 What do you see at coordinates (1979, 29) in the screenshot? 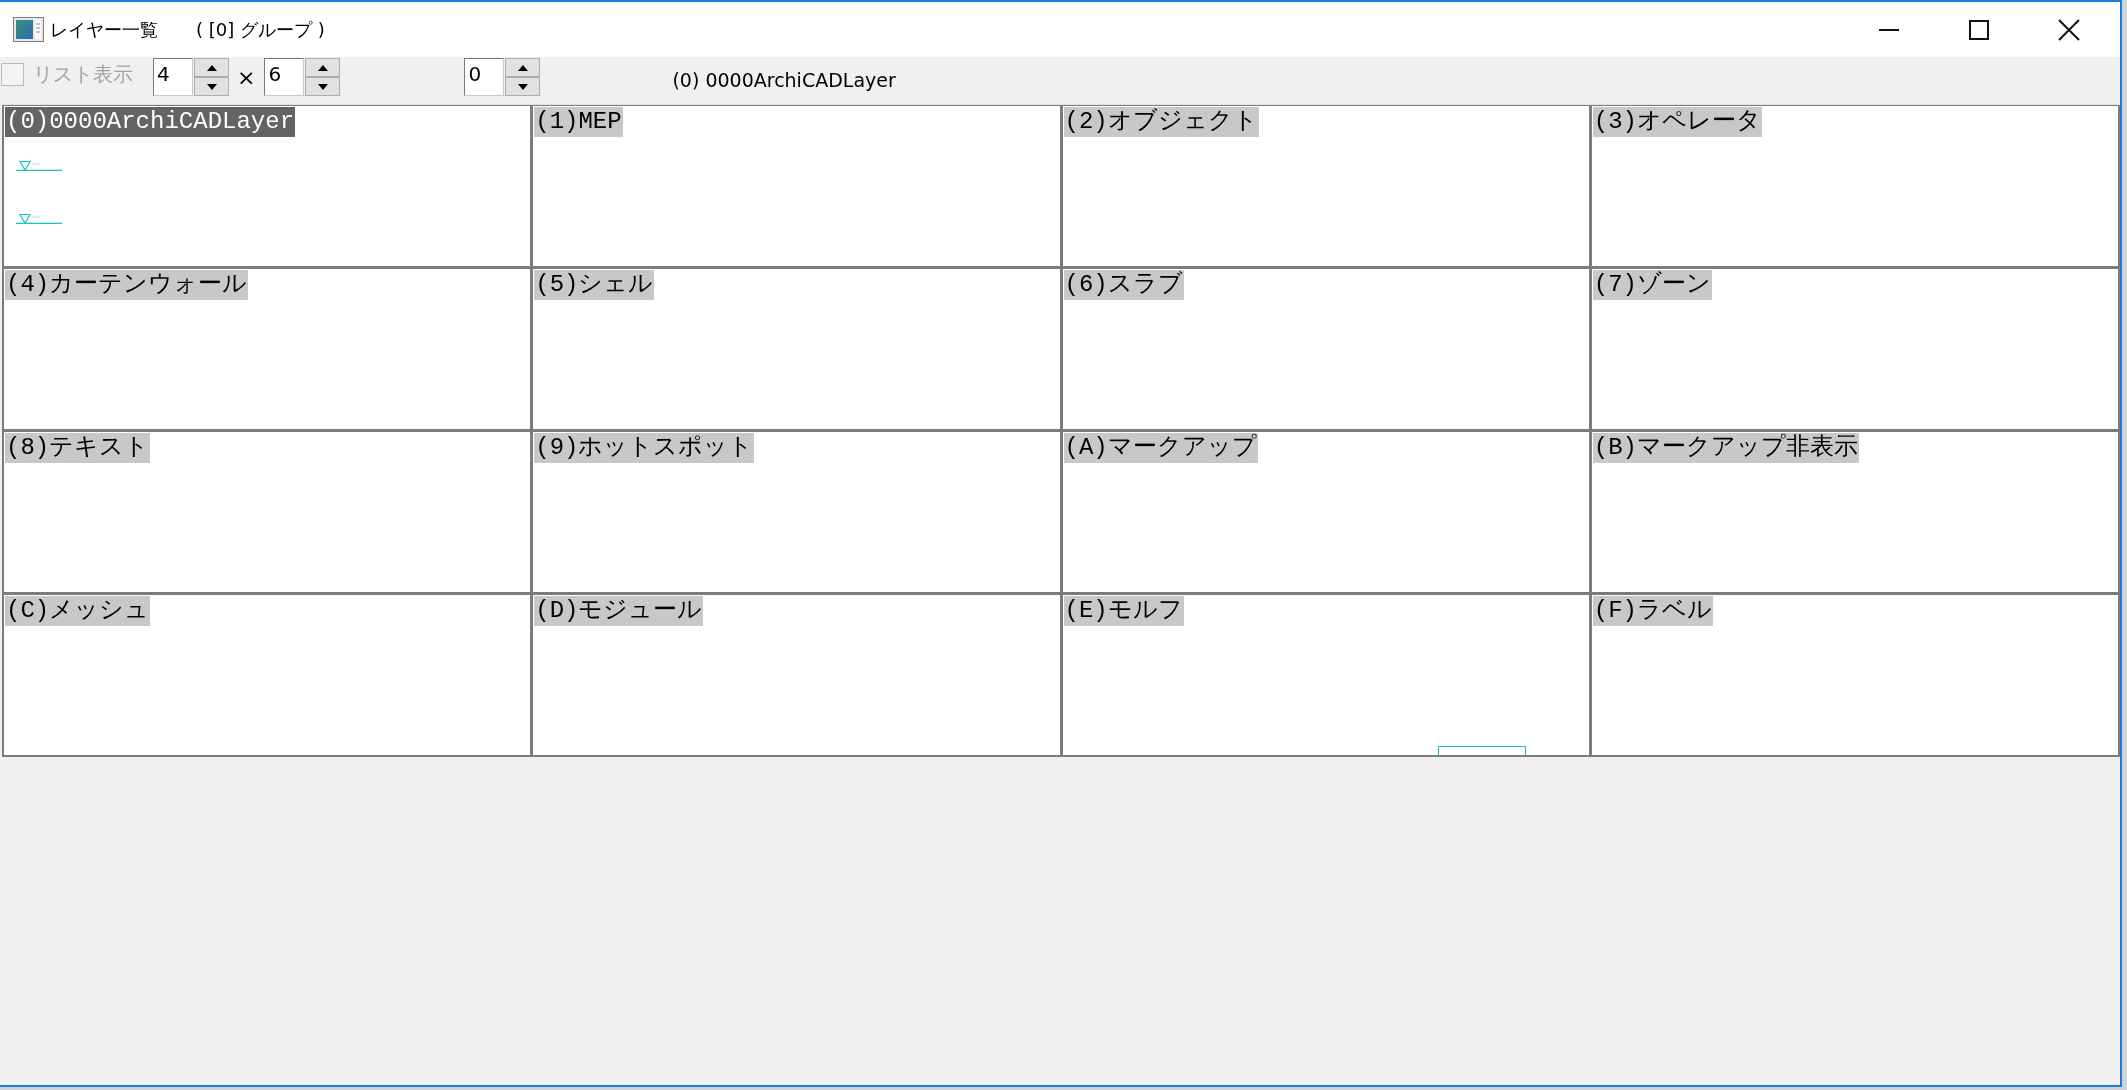
I see `maximize-icon` at bounding box center [1979, 29].